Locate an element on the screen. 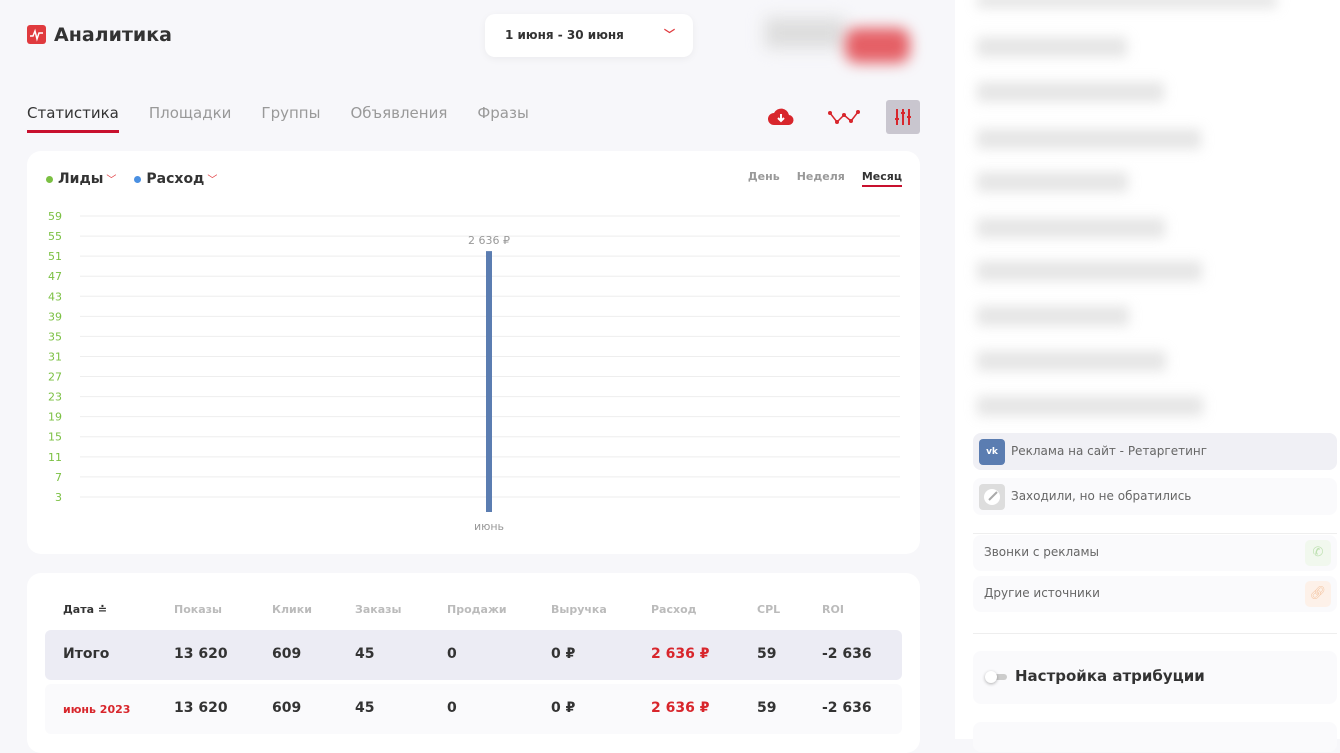 The height and width of the screenshot is (753, 1340). y-tick-label: 47 is located at coordinates (55, 276).